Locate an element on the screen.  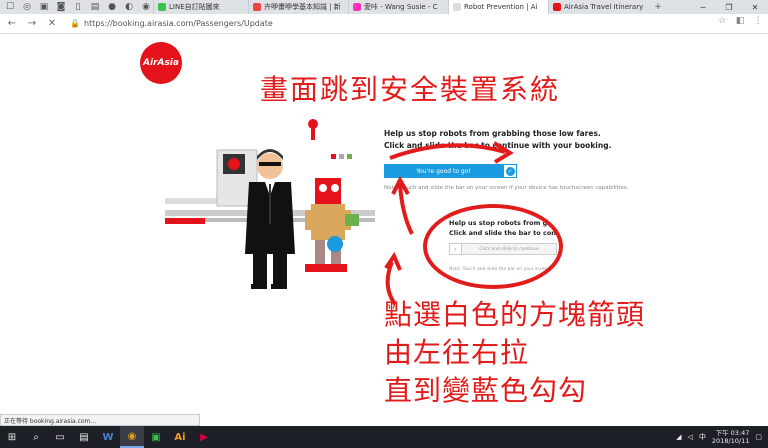
start-icon: ⊞ is located at coordinates (12, 437).